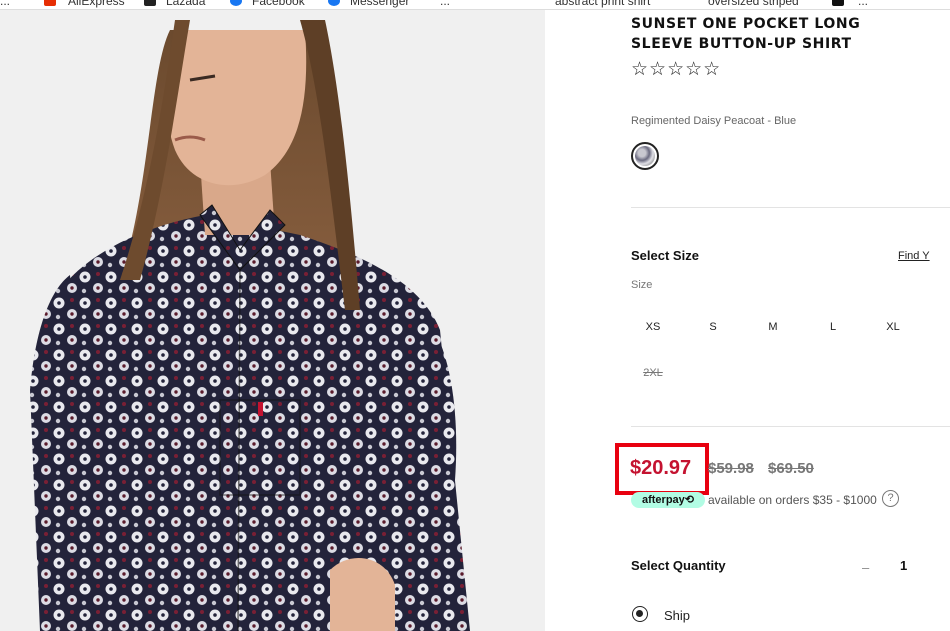  I want to click on color-name: Regimented Daisy Peacoat - Blue, so click(714, 121).